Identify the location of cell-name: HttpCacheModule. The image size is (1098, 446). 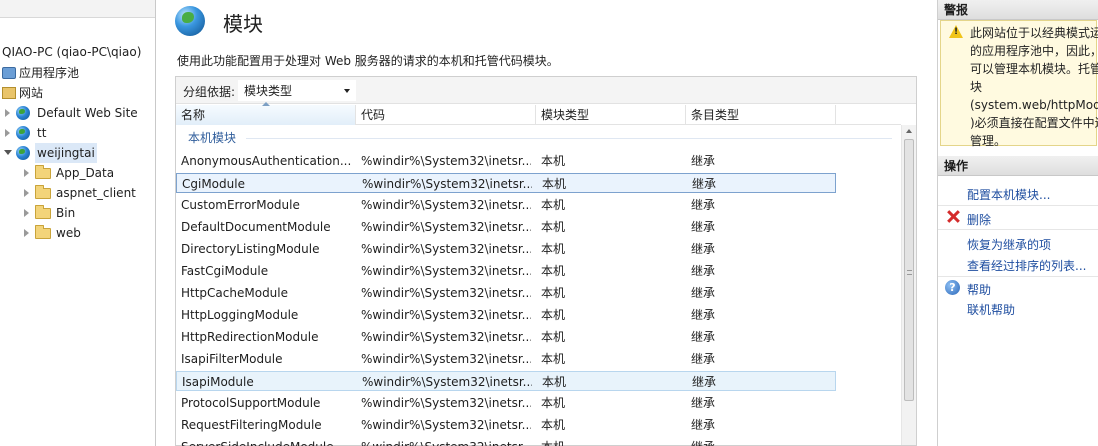
(235, 293).